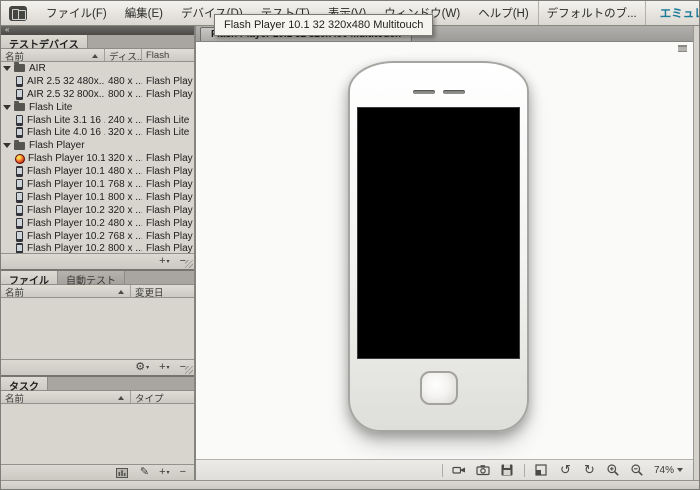 This screenshot has width=700, height=490. What do you see at coordinates (144, 472) in the screenshot?
I see `edit-task-icon: ✎` at bounding box center [144, 472].